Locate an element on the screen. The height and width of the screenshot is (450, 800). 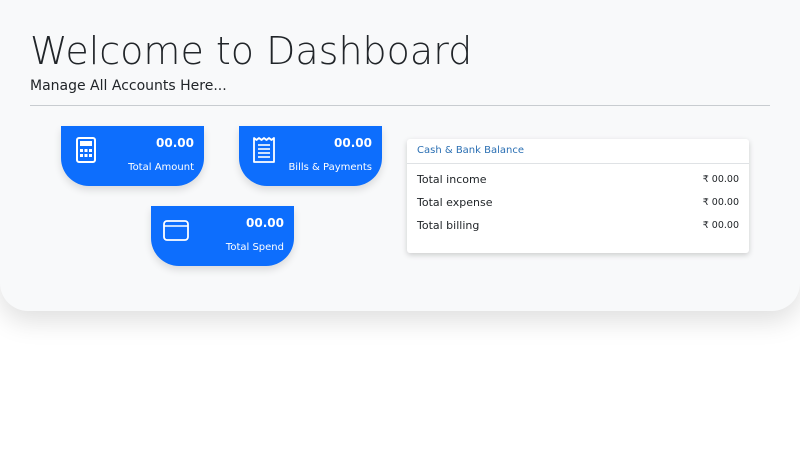
balance-row-label: Total billing is located at coordinates (448, 225).